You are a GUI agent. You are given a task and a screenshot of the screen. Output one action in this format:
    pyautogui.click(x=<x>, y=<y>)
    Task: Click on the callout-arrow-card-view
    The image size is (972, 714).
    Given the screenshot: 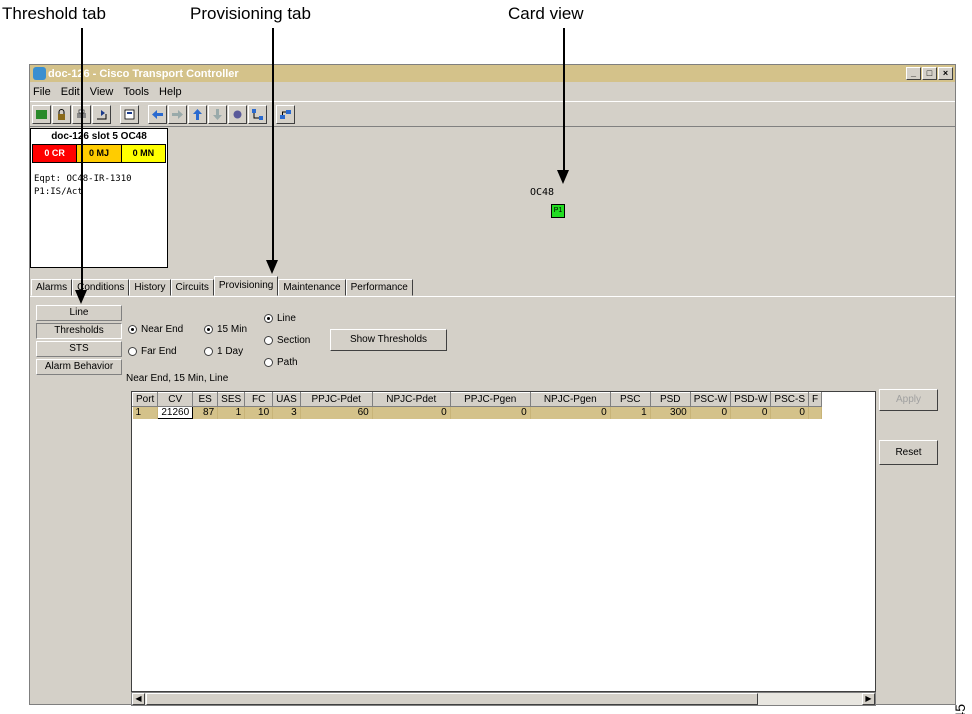 What is the action you would take?
    pyautogui.click(x=563, y=177)
    